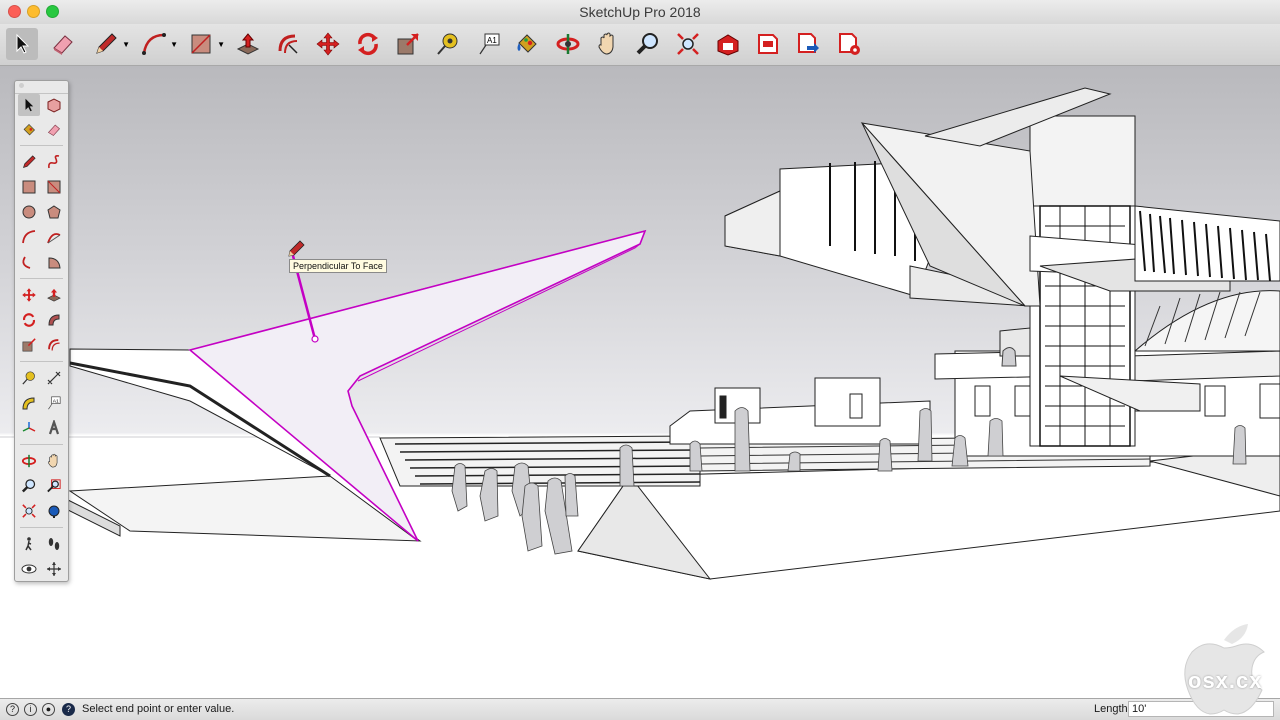 The image size is (1280, 720). What do you see at coordinates (54, 511) in the screenshot?
I see `palette-position-camera-button` at bounding box center [54, 511].